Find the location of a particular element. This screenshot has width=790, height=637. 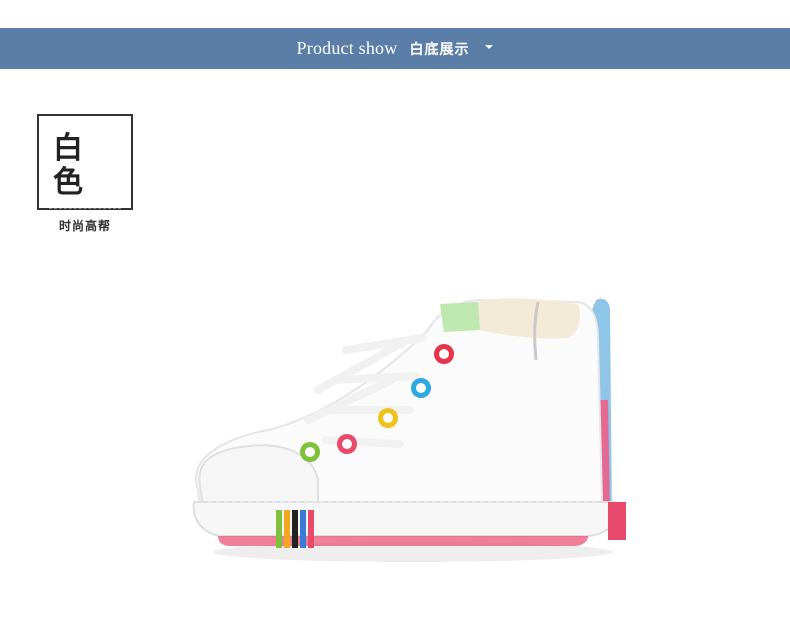

tongue-logo is located at coordinates (460, 317).